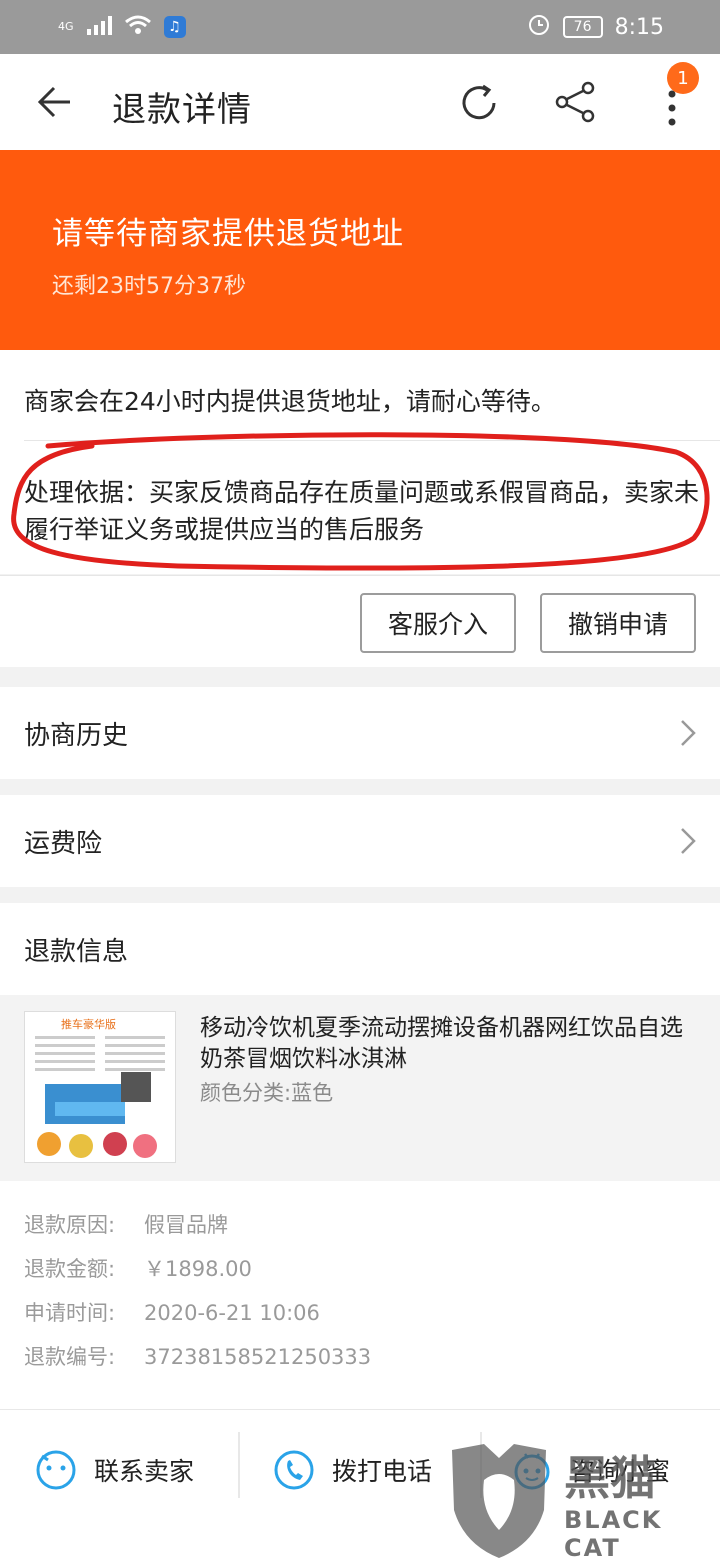 The image size is (720, 1560). I want to click on network-indicator: 4G, so click(66, 26).